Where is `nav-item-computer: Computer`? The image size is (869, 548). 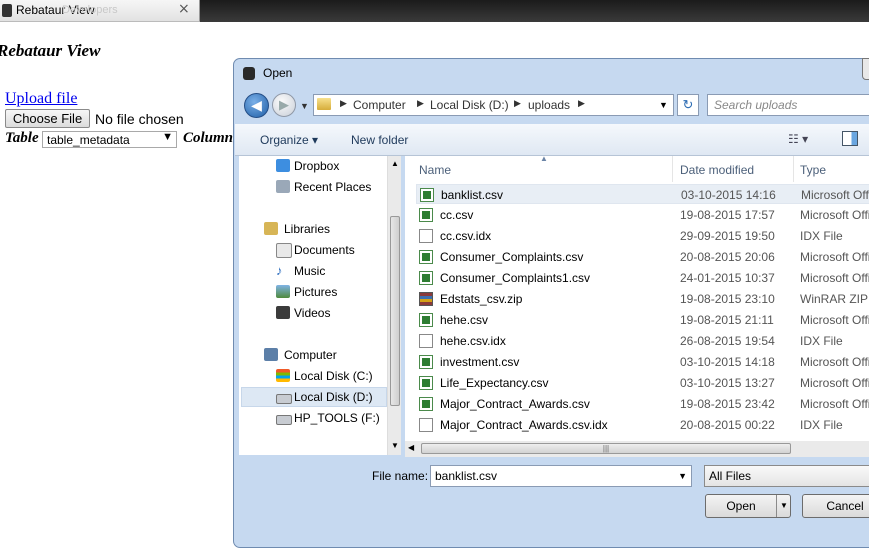 nav-item-computer: Computer is located at coordinates (310, 355).